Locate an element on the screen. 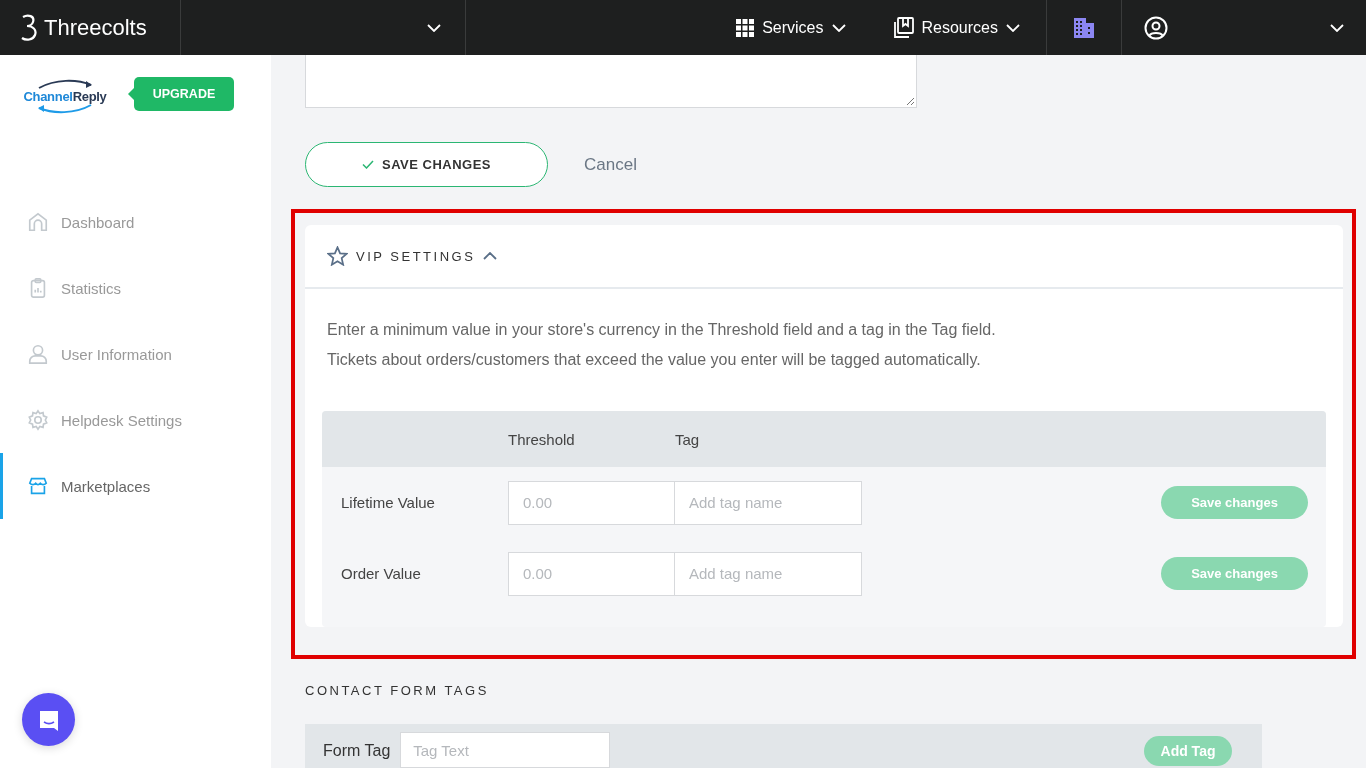 This screenshot has height=768, width=1366. logo-icon is located at coordinates (29, 27).